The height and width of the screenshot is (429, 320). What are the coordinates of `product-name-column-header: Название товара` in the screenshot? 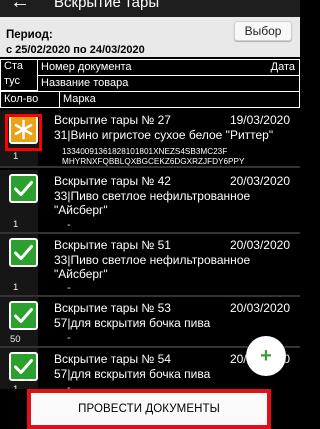 It's located at (168, 83).